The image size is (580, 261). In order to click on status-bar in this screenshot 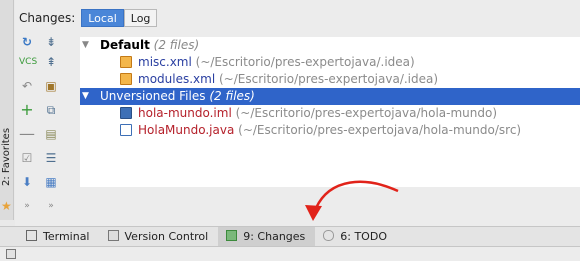, I will do `click(290, 253)`.